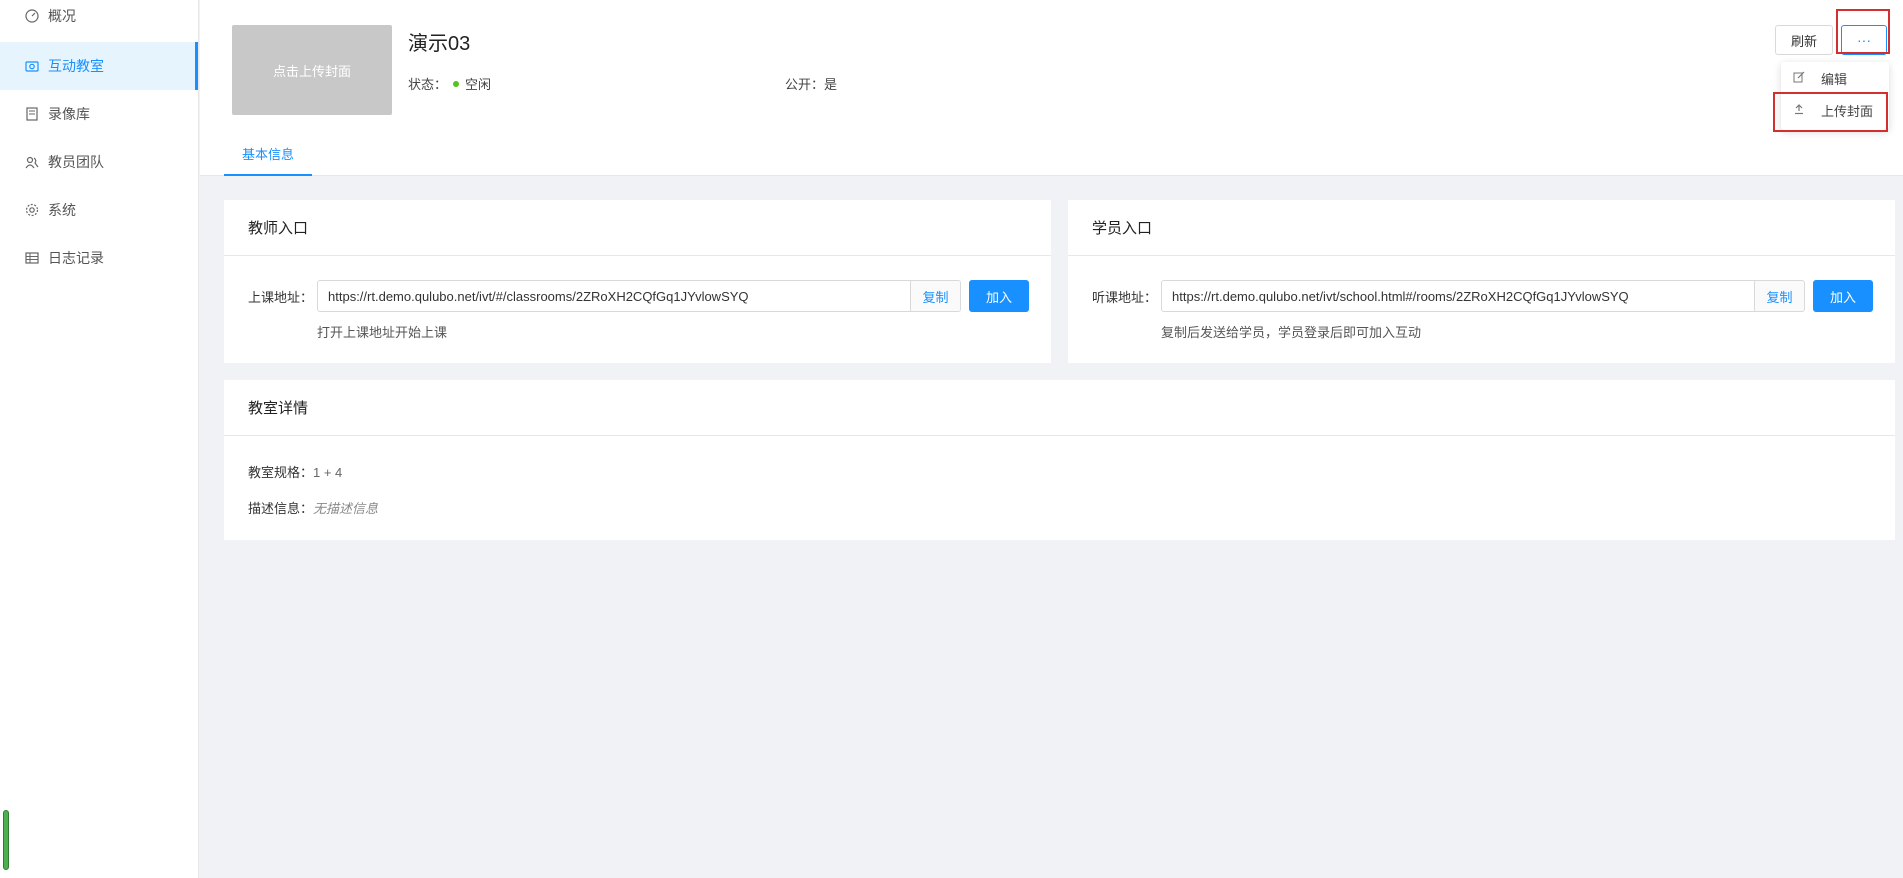 This screenshot has width=1903, height=878. I want to click on student-hint: 复制后发送给学员，学员登录后即可加入互动, so click(1291, 332).